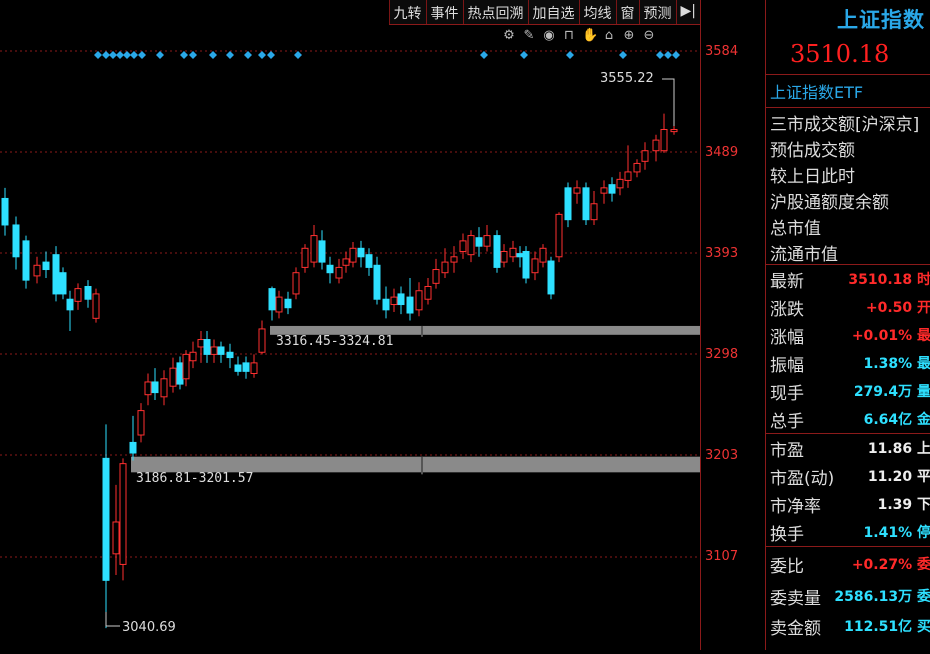 The height and width of the screenshot is (654, 930). What do you see at coordinates (495, 12) in the screenshot?
I see `toolbar-hot-review-button: 热点回溯` at bounding box center [495, 12].